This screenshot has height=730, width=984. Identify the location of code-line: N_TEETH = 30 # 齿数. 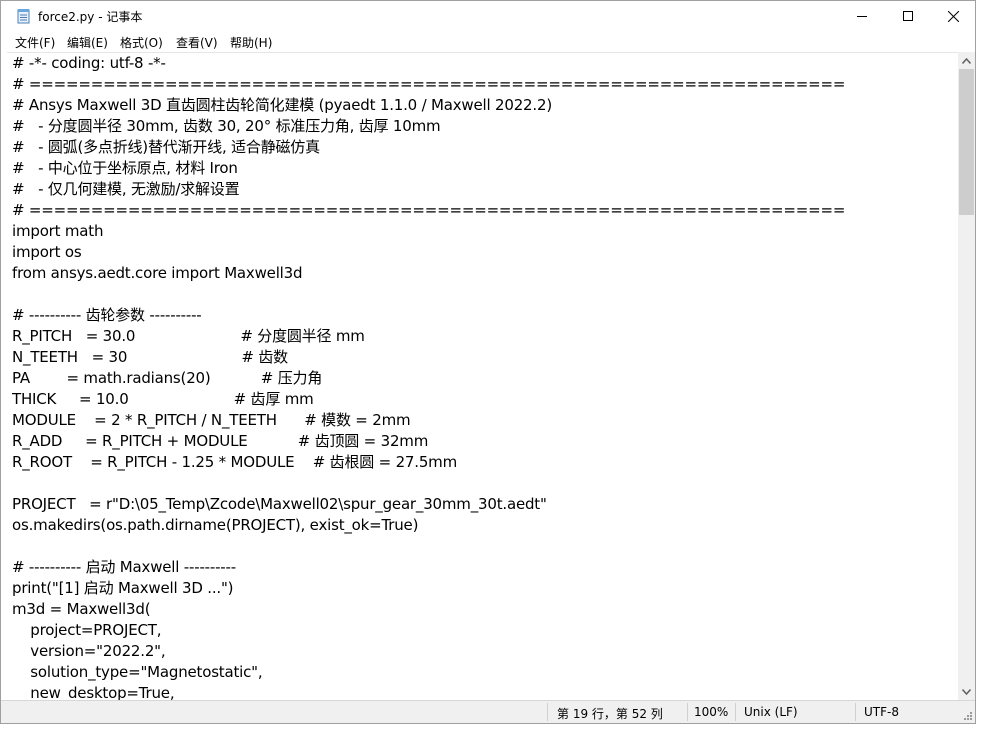
(150, 357).